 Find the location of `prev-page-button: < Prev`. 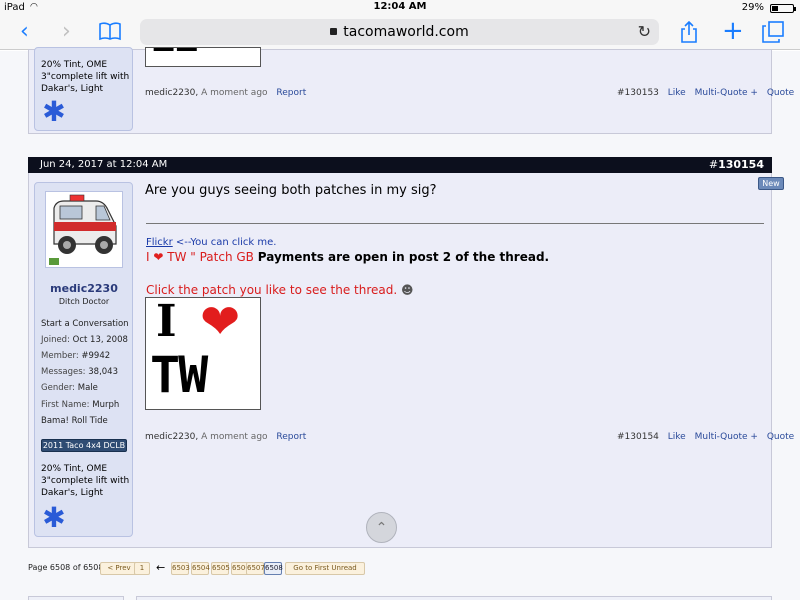

prev-page-button: < Prev is located at coordinates (119, 568).